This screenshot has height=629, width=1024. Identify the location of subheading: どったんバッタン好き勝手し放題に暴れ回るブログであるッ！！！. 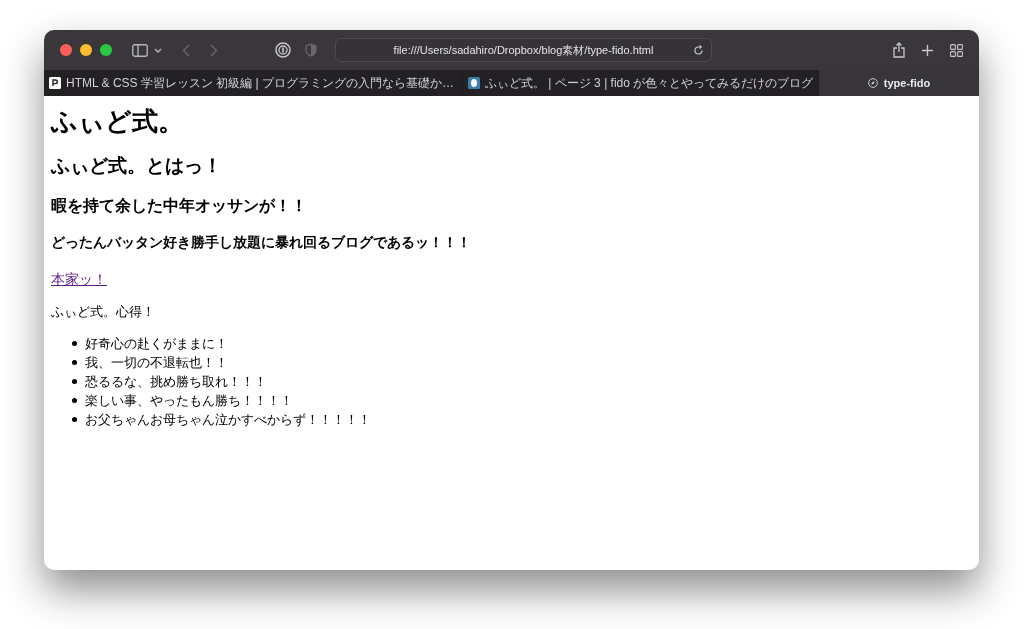
(261, 243).